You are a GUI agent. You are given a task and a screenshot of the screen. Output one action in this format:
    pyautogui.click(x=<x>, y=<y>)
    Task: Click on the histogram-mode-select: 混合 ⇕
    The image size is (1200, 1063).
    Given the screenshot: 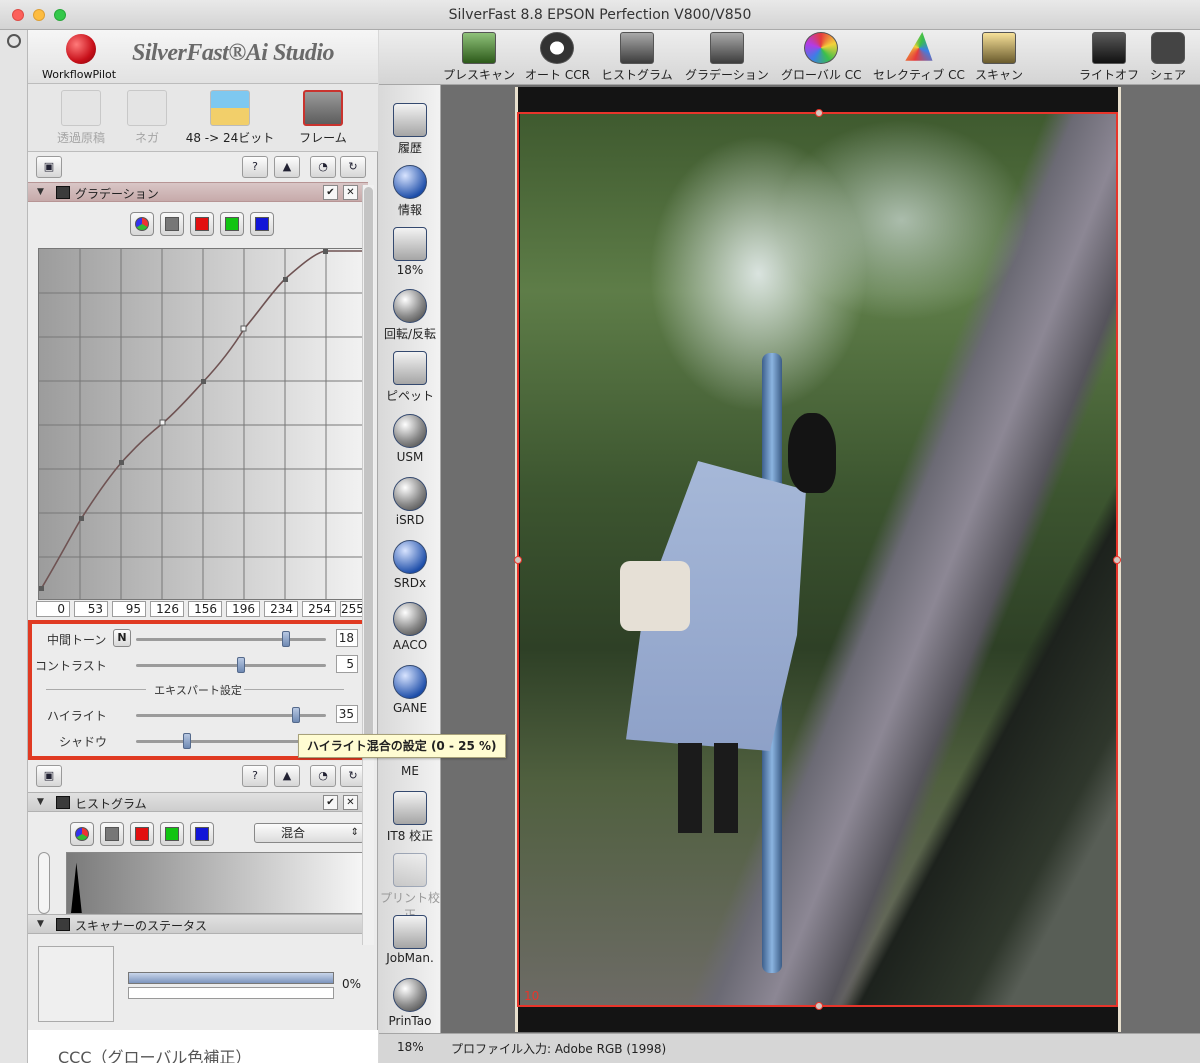 What is the action you would take?
    pyautogui.click(x=309, y=833)
    